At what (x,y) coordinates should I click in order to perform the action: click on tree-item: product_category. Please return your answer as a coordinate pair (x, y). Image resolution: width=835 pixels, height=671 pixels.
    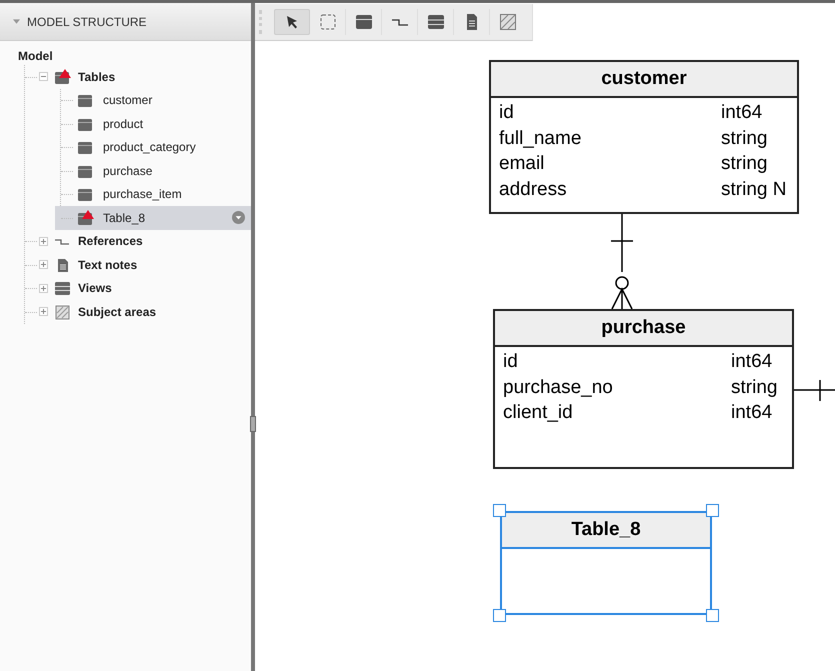
    Looking at the image, I should click on (153, 147).